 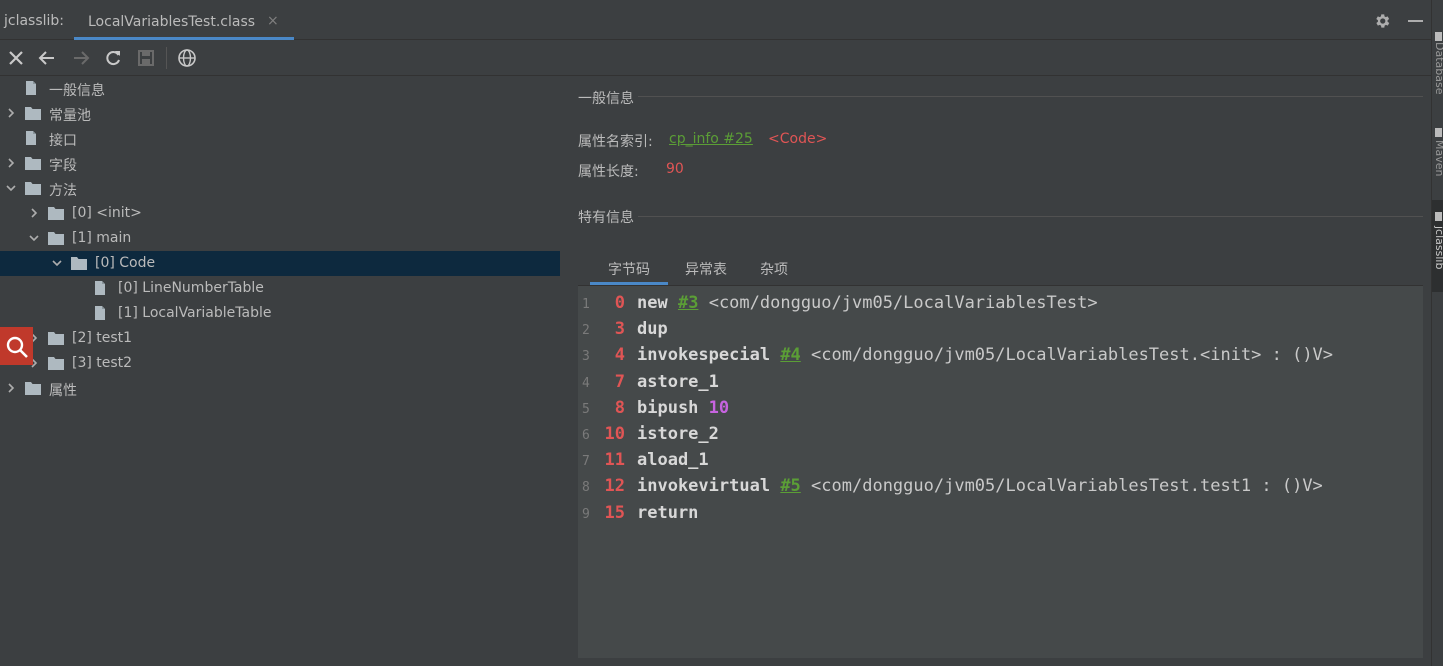 What do you see at coordinates (280, 263) in the screenshot?
I see `tree-node: [0] Code` at bounding box center [280, 263].